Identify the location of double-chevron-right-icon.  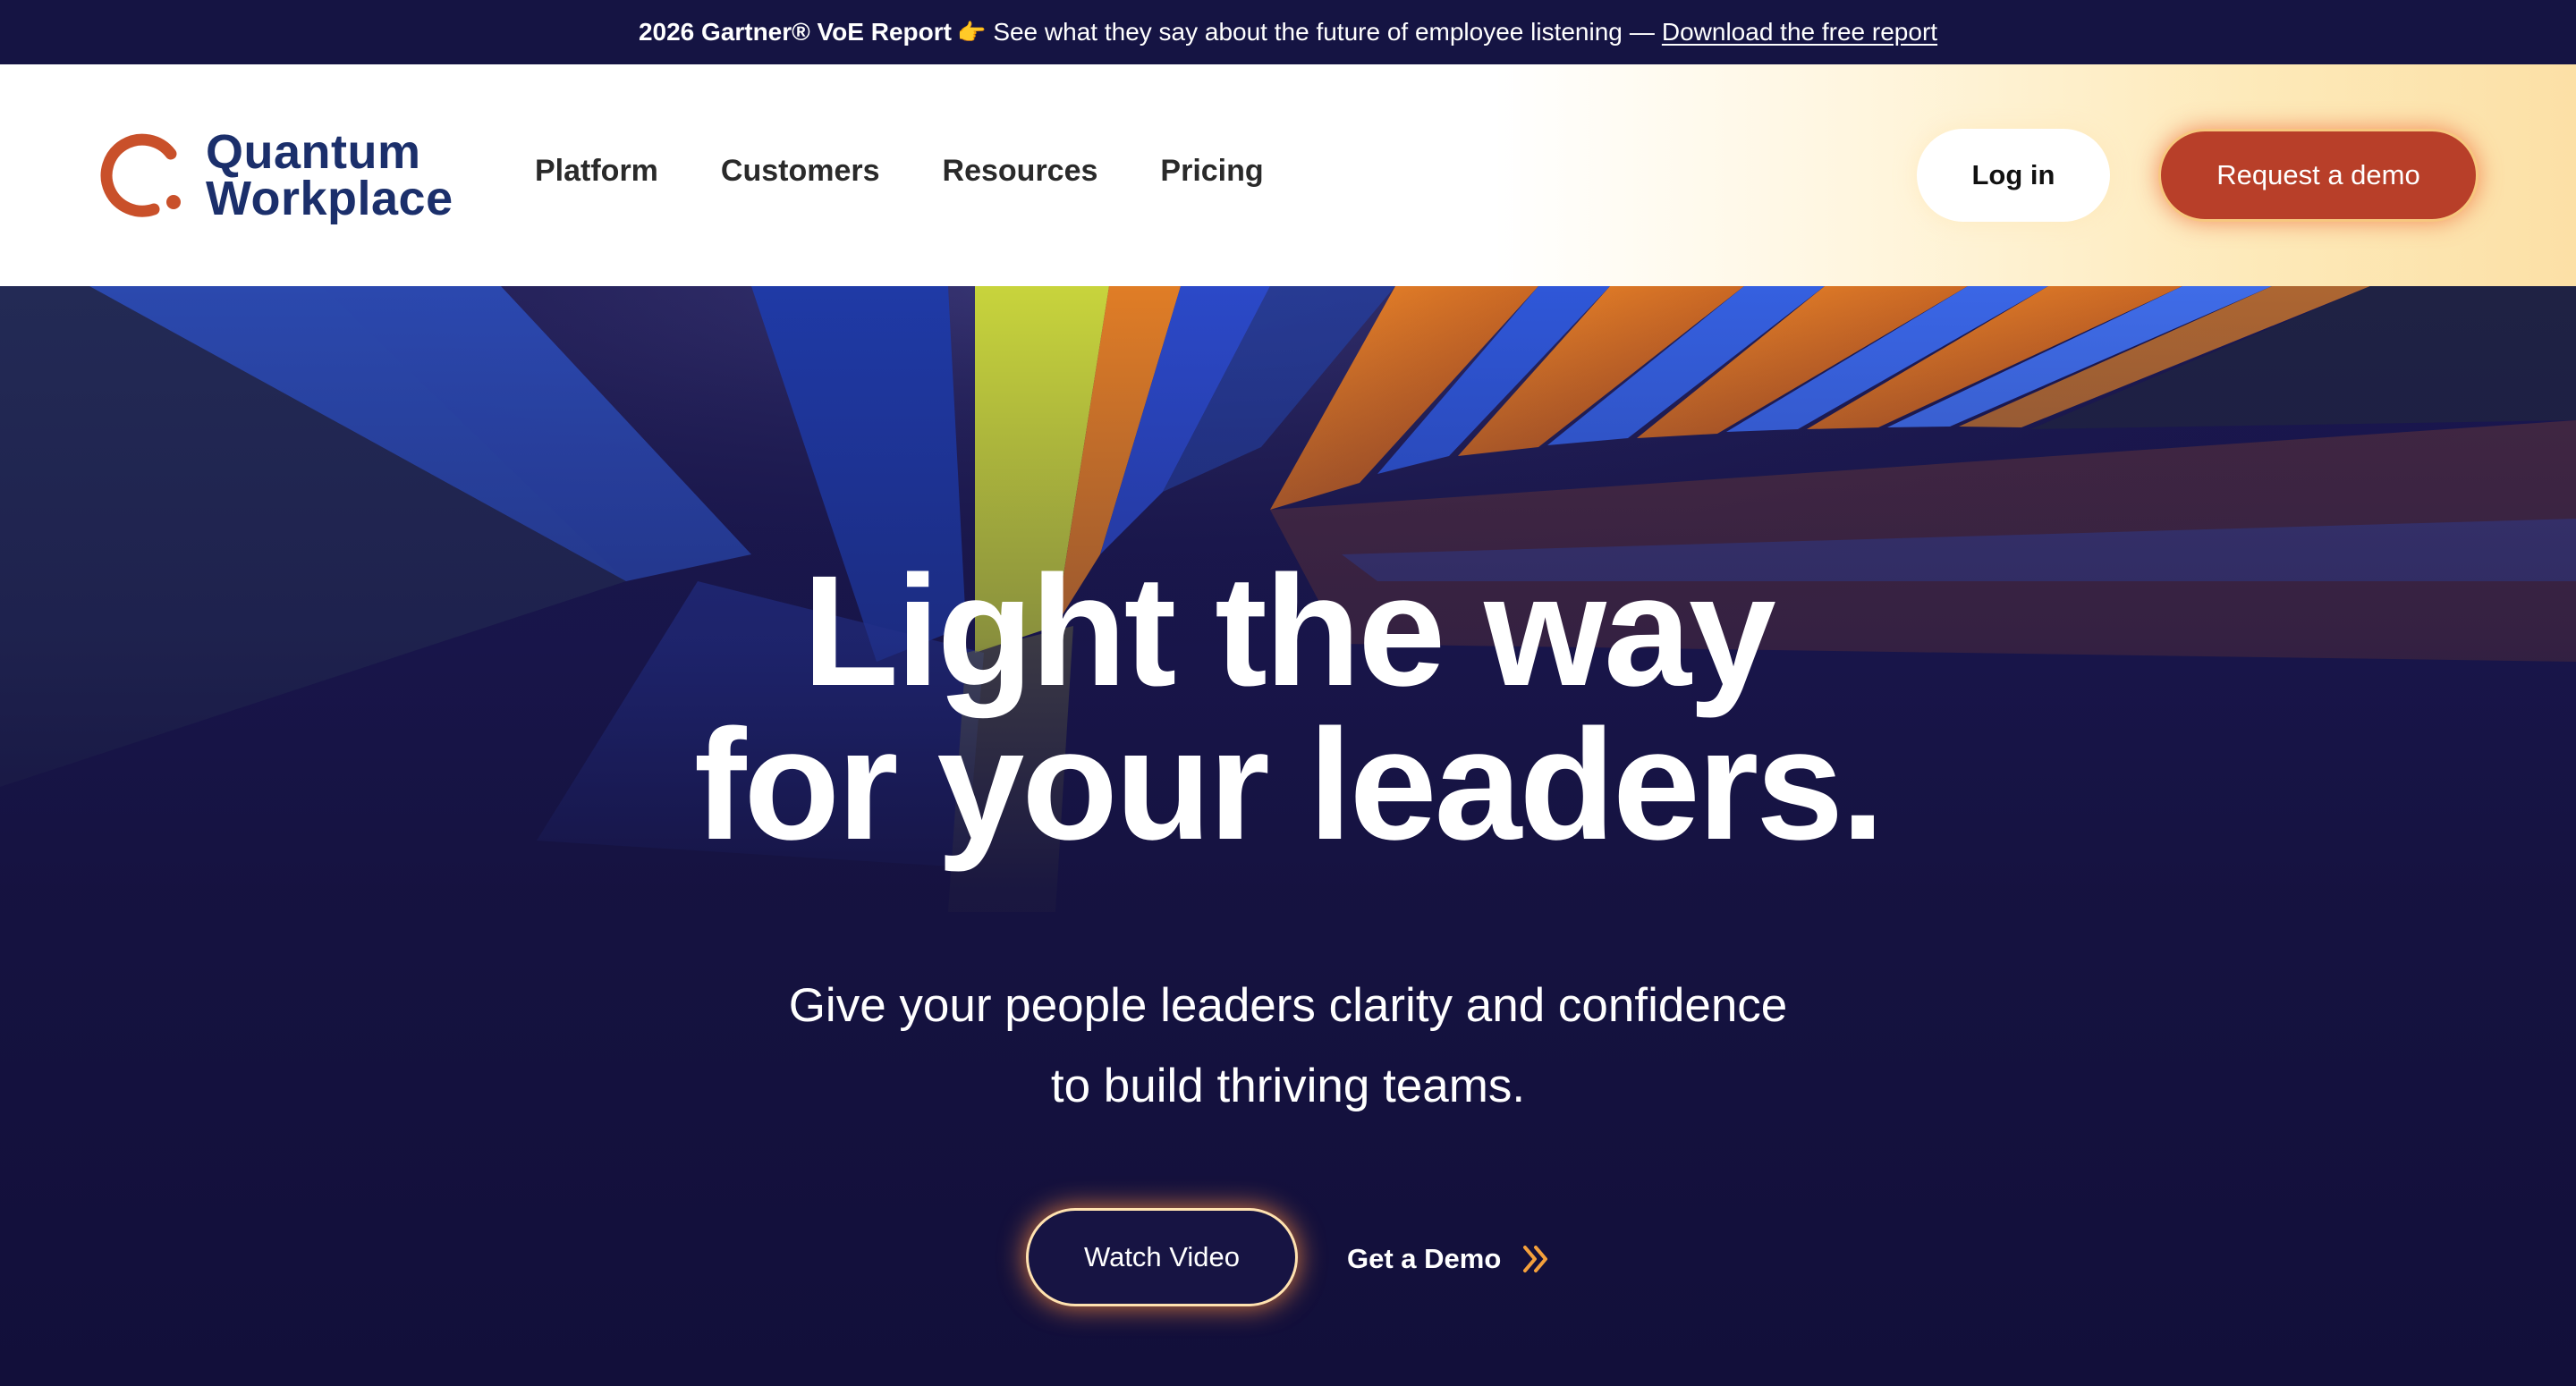
(1535, 1259).